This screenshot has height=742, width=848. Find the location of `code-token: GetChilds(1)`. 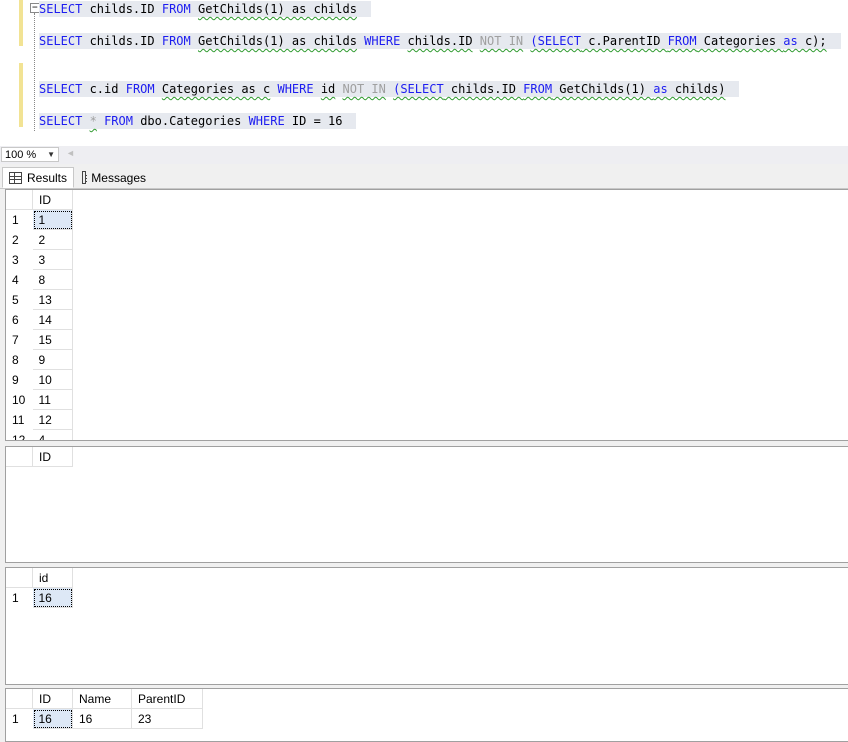

code-token: GetChilds(1) is located at coordinates (603, 89).